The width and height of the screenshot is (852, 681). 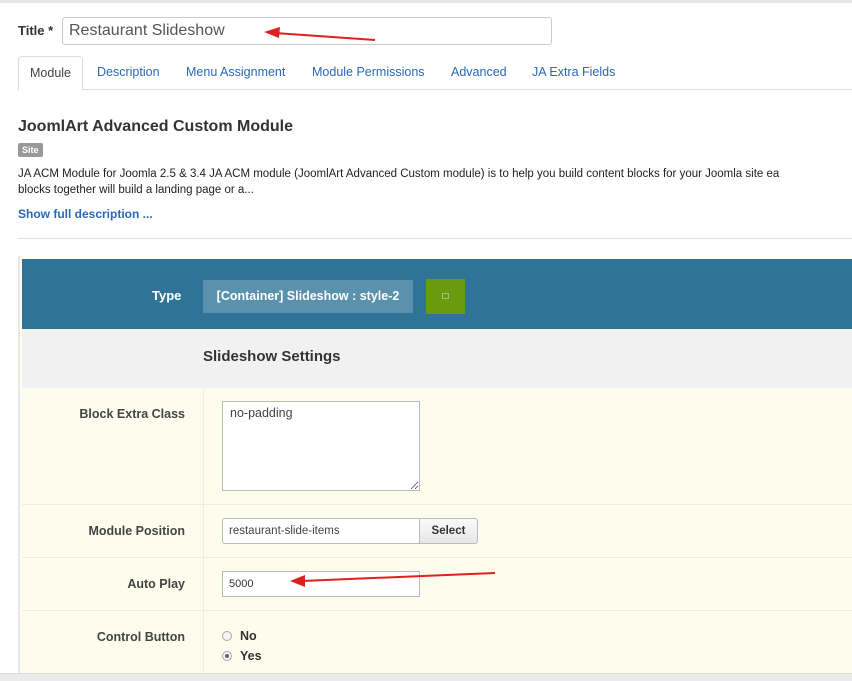 I want to click on tab-description: Description, so click(x=128, y=73).